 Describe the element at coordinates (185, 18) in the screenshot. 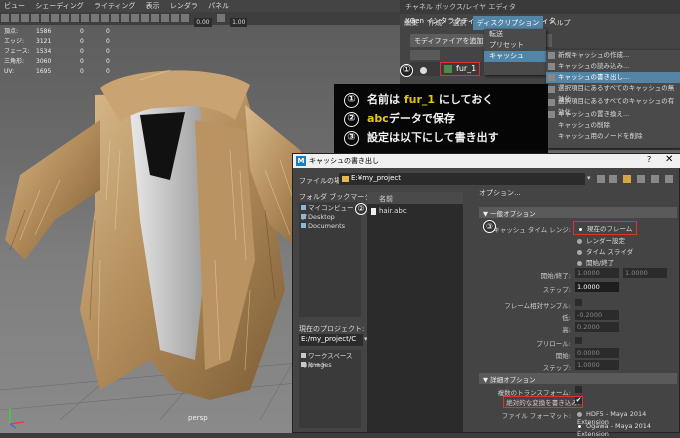

I see `exposure-icon` at that location.